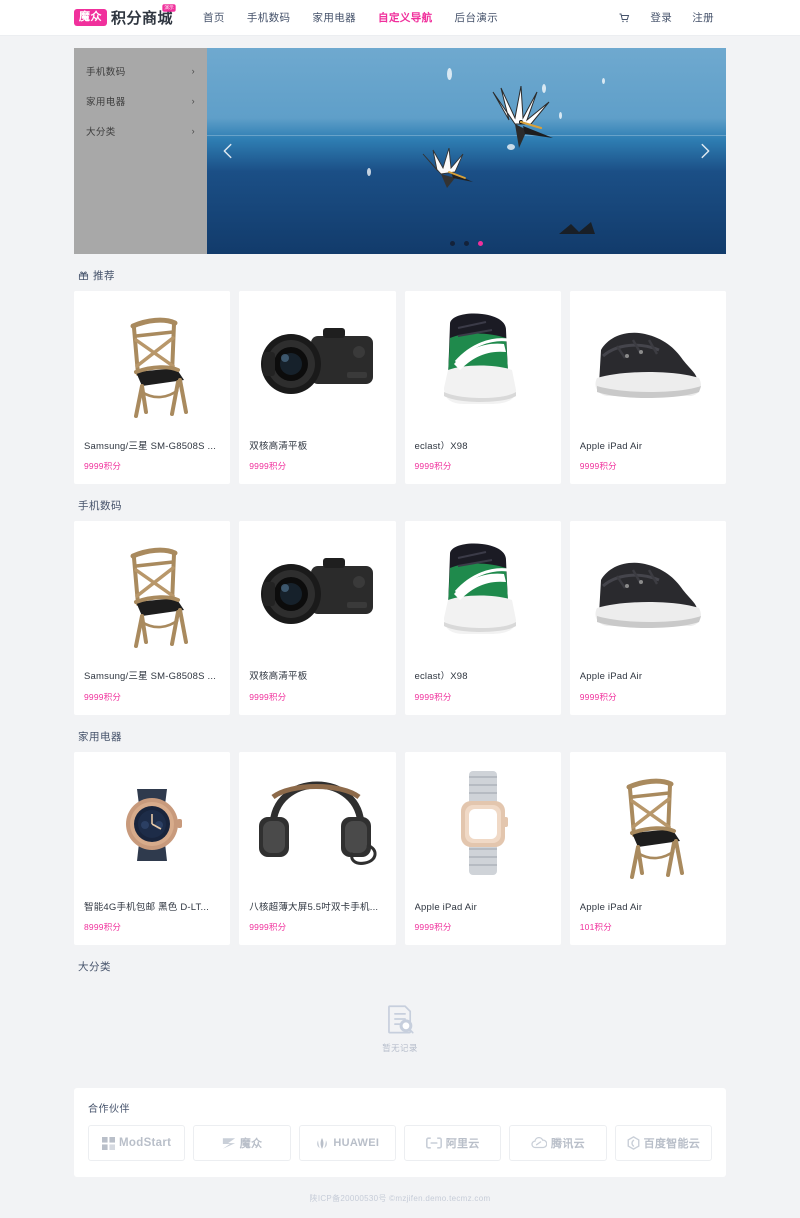 The width and height of the screenshot is (800, 1218). I want to click on header-actions: 登录 注册, so click(666, 17).